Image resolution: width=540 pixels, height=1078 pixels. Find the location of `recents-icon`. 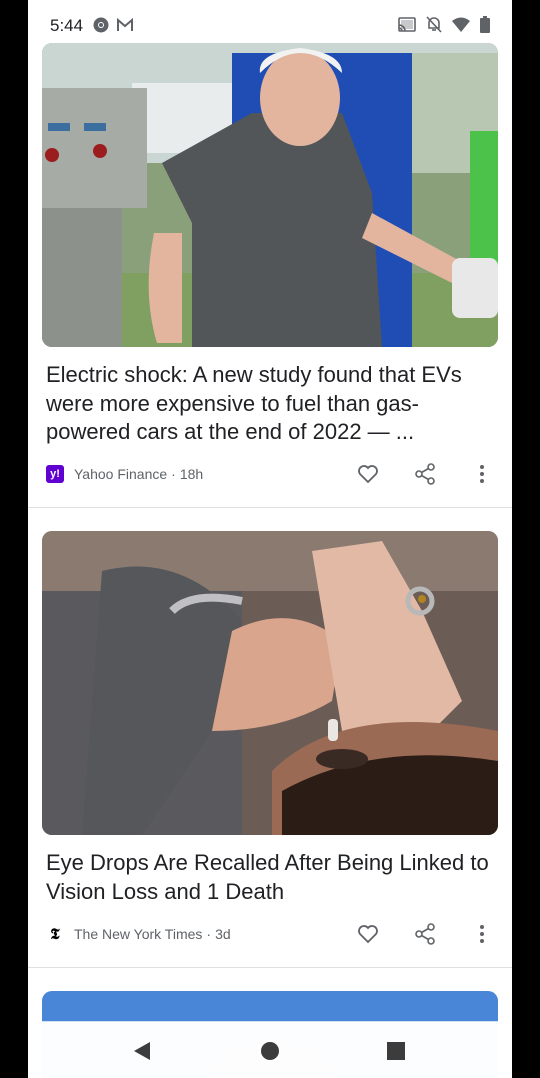

recents-icon is located at coordinates (396, 1051).